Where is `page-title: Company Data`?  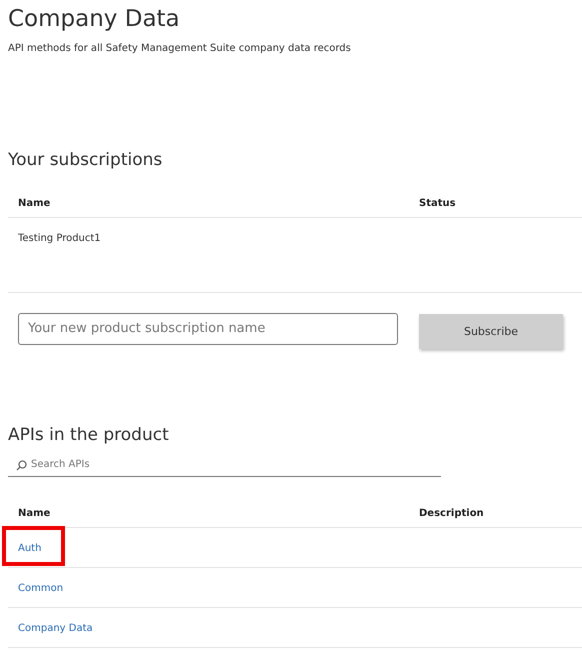 page-title: Company Data is located at coordinates (94, 19).